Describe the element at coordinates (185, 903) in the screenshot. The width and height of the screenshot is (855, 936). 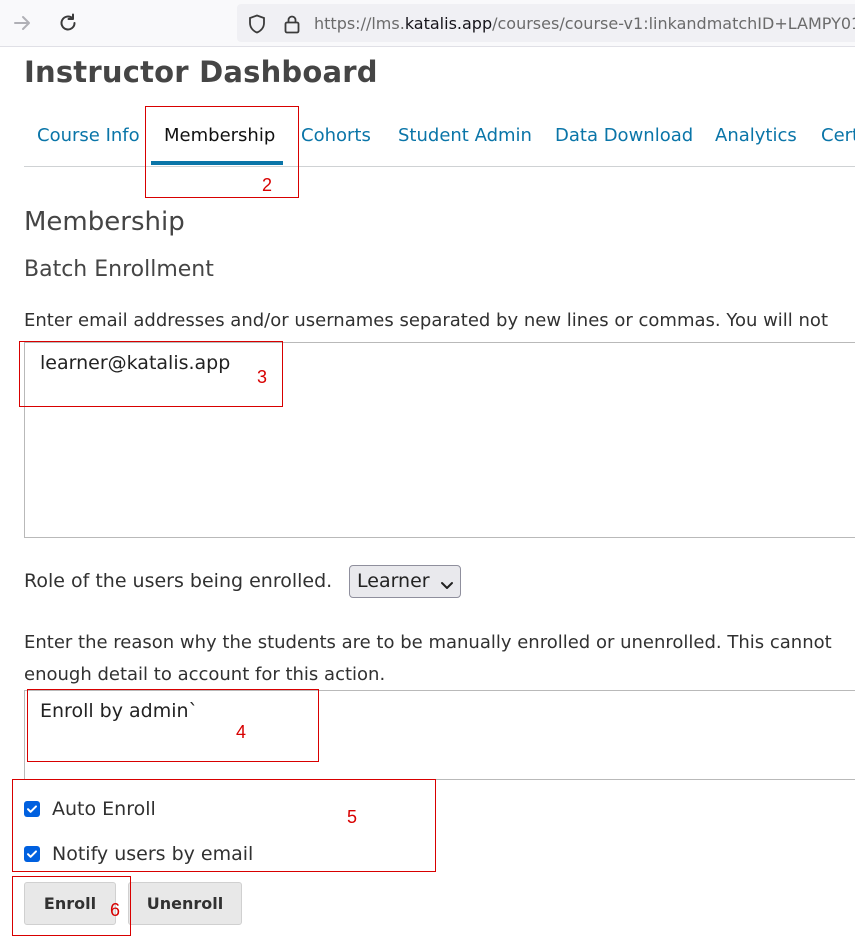
I see `unenroll-button: Unenroll` at that location.